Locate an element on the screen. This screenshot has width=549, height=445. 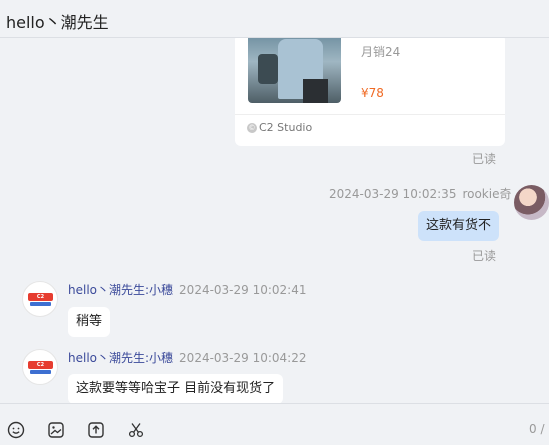
message-meta: hello丶潮先生:小穗 2024-03-29 10:04:22 is located at coordinates (187, 357).